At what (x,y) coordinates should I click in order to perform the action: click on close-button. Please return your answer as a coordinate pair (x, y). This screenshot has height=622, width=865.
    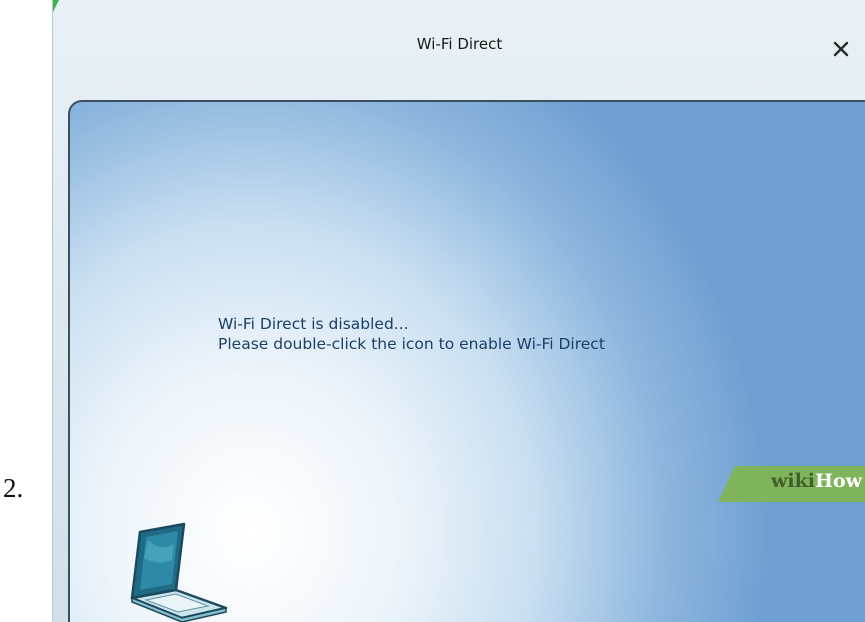
    Looking at the image, I should click on (841, 49).